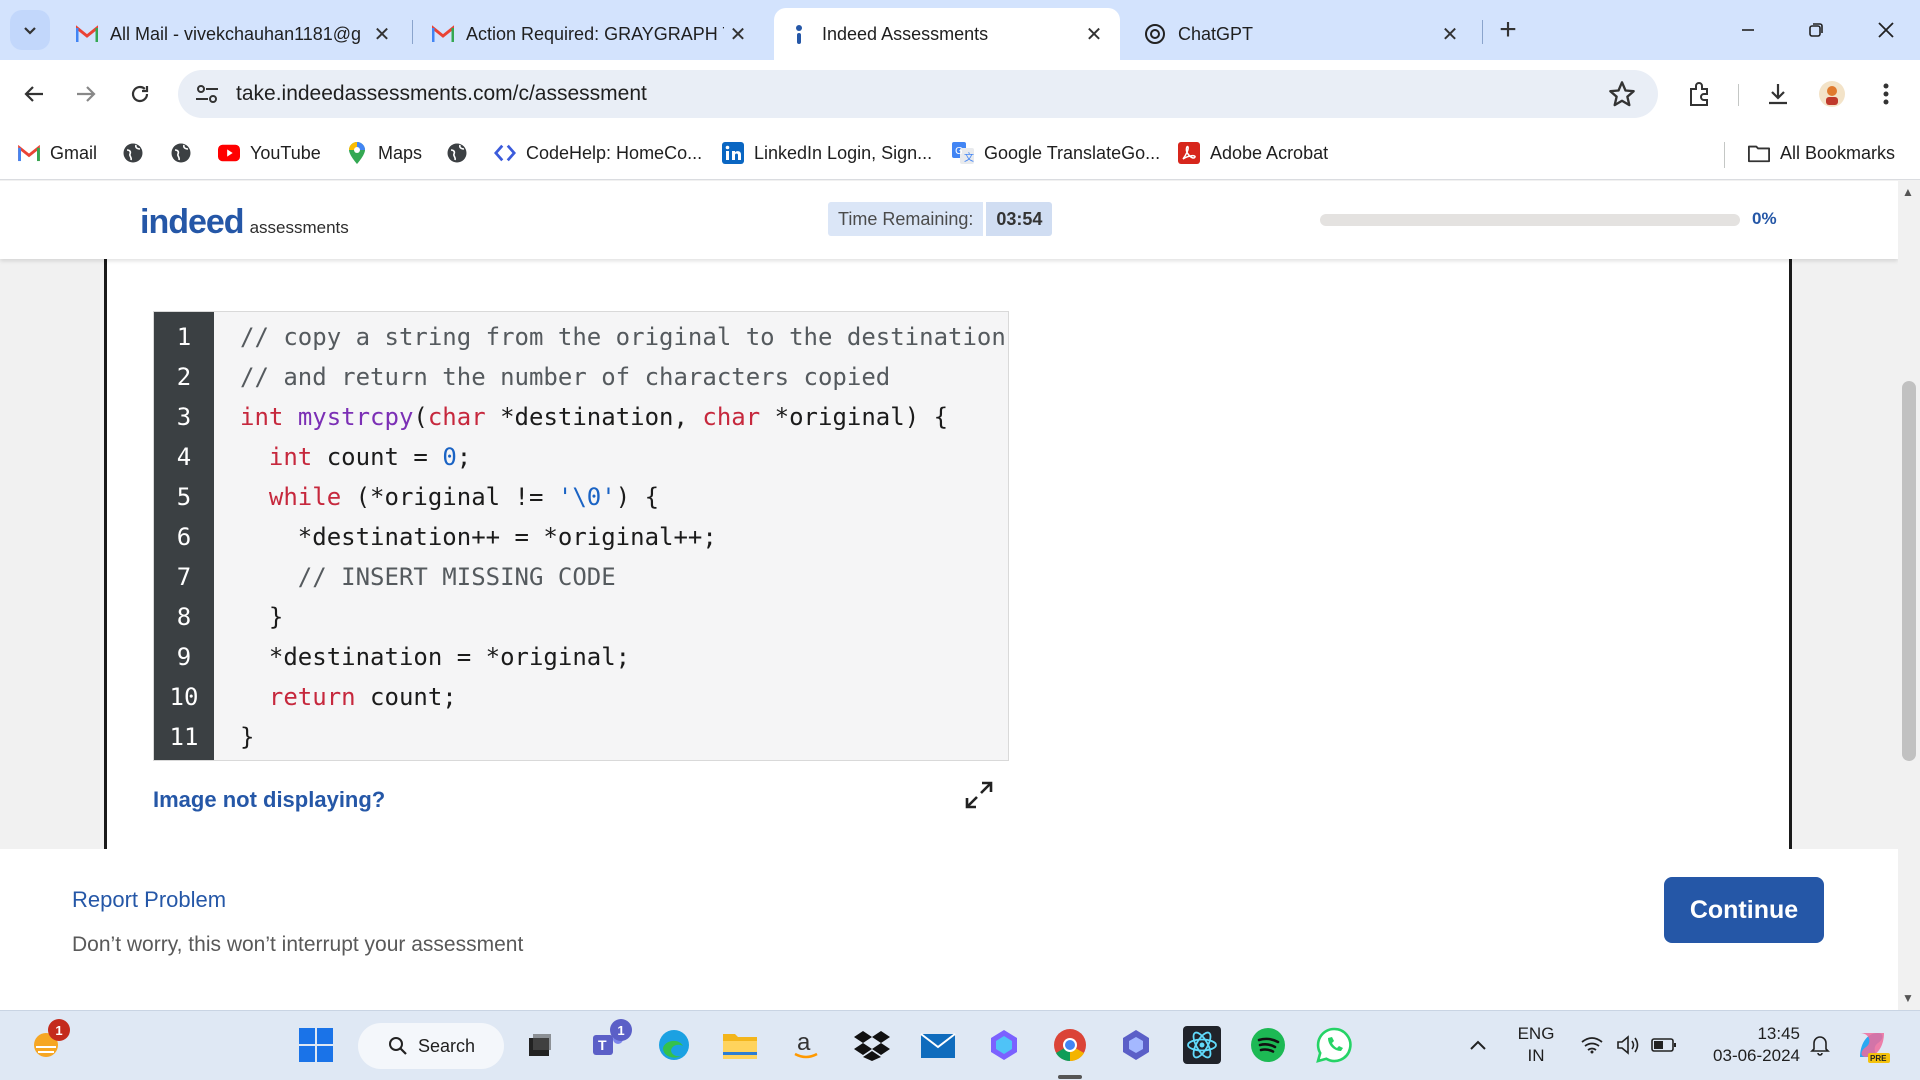  Describe the element at coordinates (1303, 34) in the screenshot. I see `tab-chatgpt: ChatGPT ✕` at that location.